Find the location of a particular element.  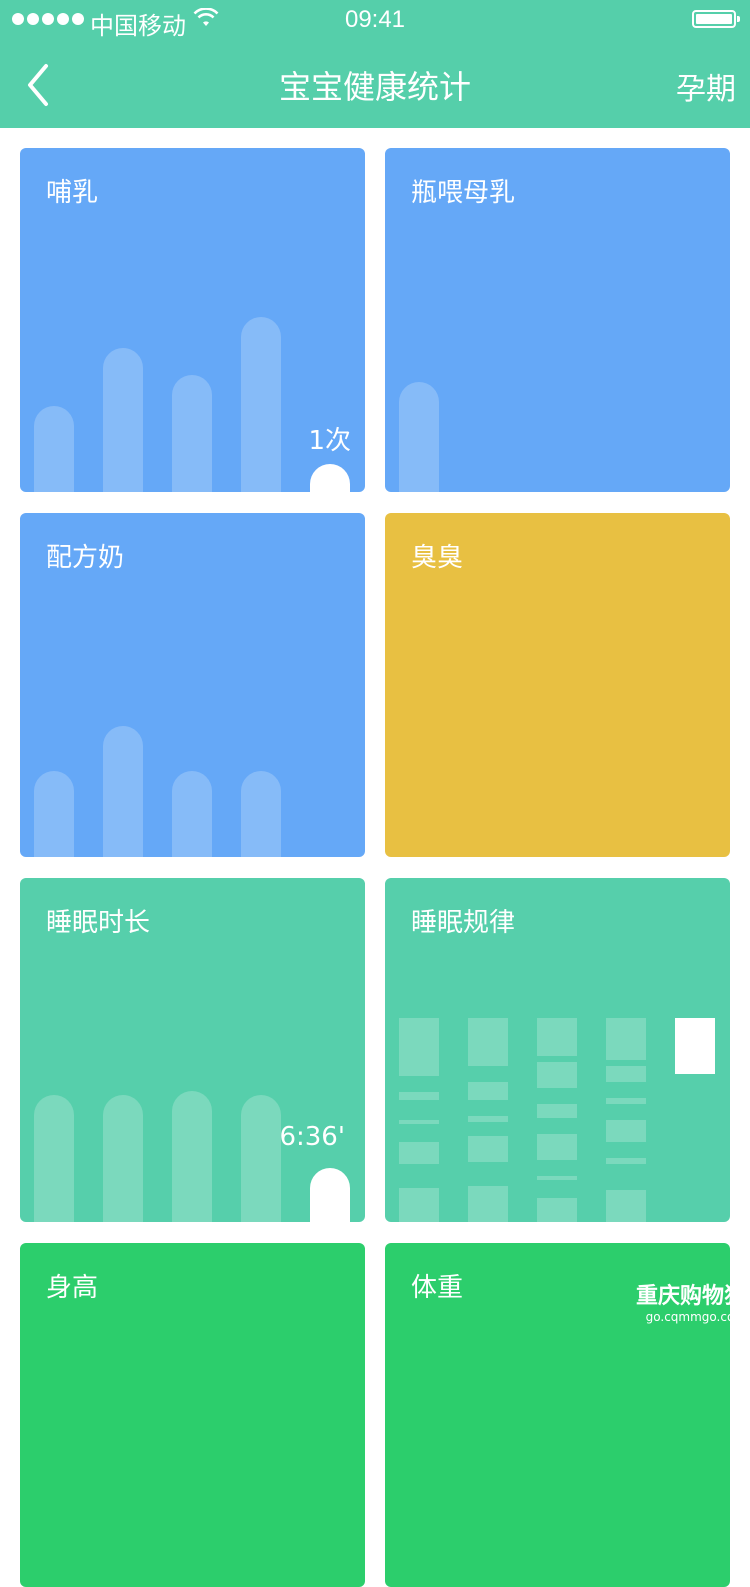

card-sleep-duration: 睡眠时长 6:36' is located at coordinates (192, 1050).